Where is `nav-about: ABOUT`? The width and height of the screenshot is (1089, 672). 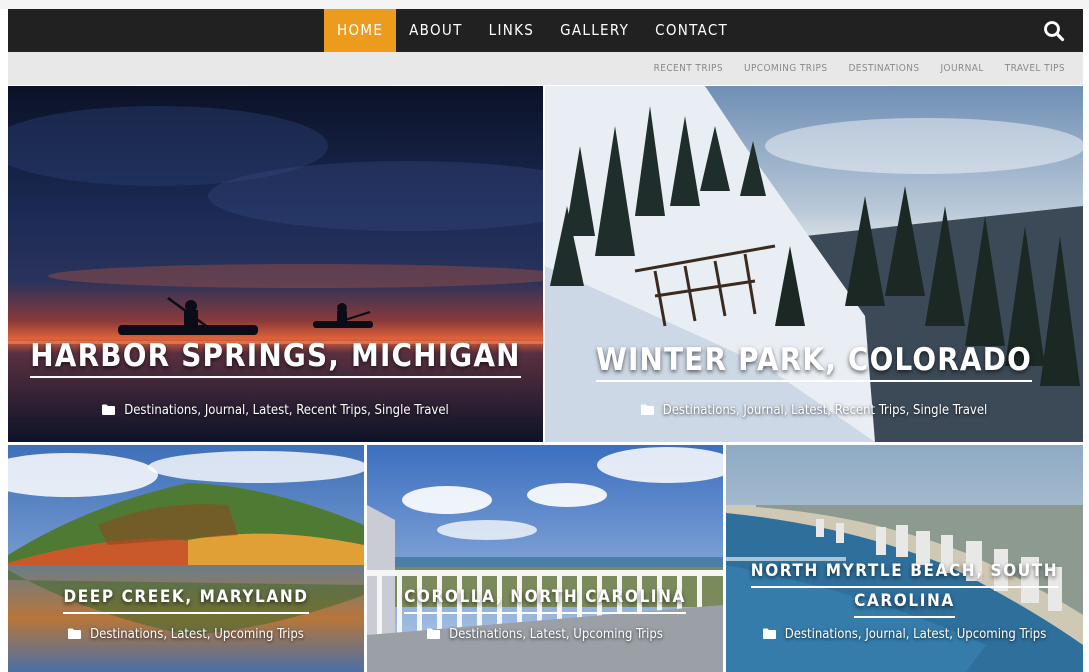
nav-about: ABOUT is located at coordinates (435, 30).